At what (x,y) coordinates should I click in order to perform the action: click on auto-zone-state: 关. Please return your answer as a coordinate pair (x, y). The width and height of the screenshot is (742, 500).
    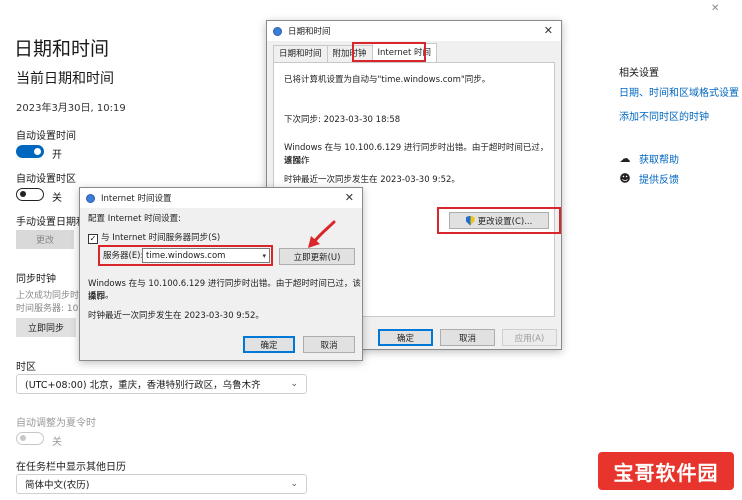
    Looking at the image, I should click on (57, 198).